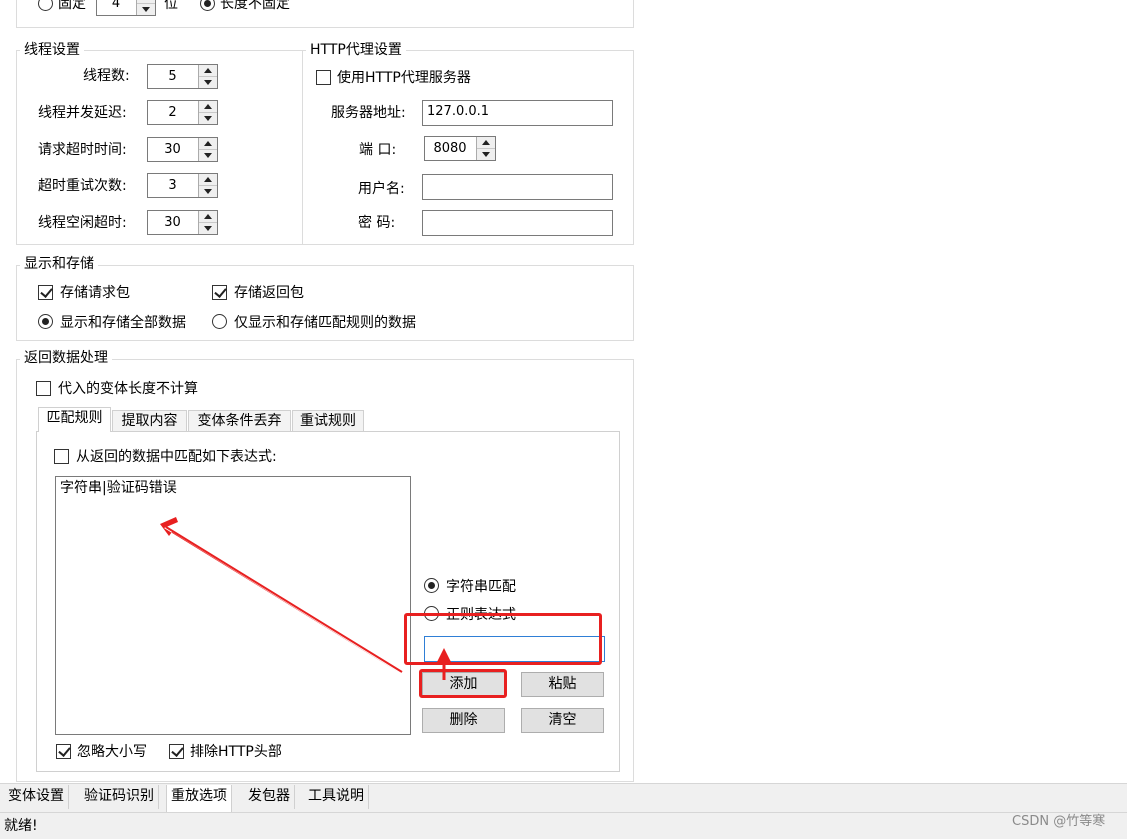  Describe the element at coordinates (255, 6) in the screenshot. I see `variable-length-label: 长度不固定` at that location.